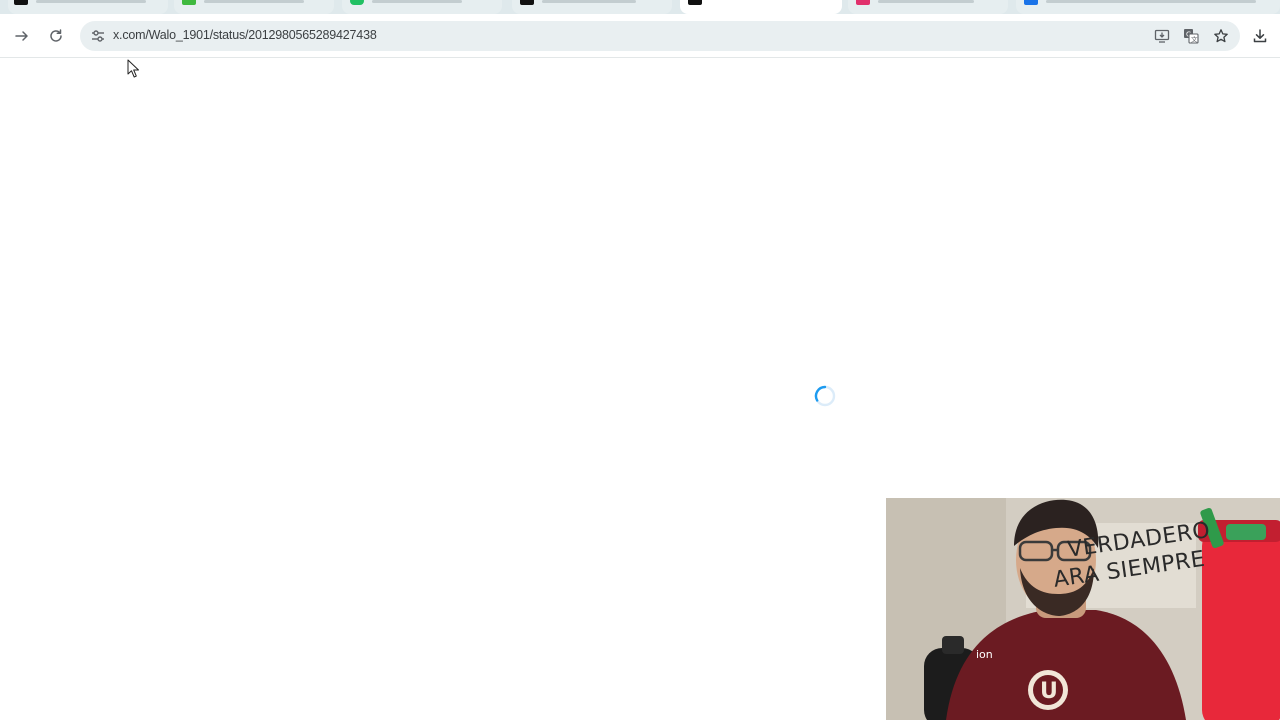 This screenshot has width=1280, height=720. I want to click on install-app-icon, so click(1162, 36).